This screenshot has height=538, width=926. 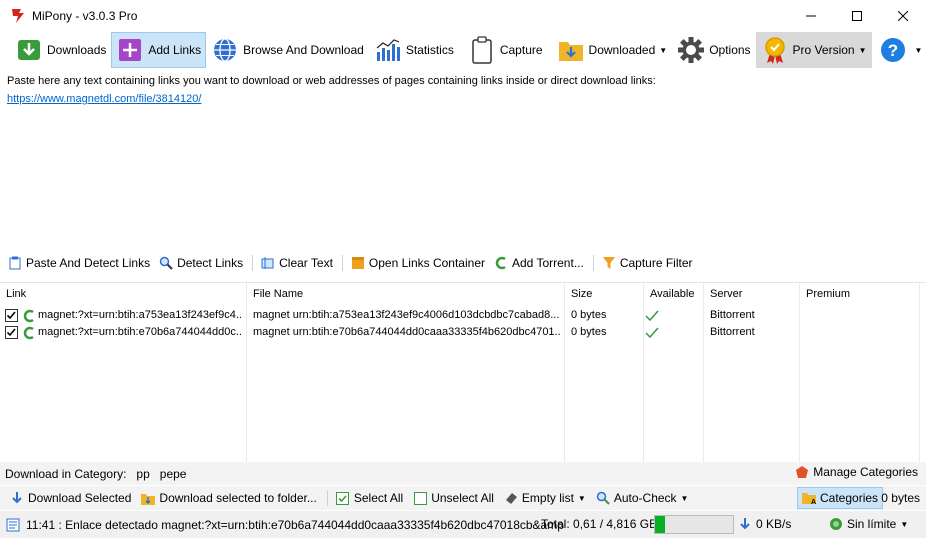 What do you see at coordinates (900, 498) in the screenshot?
I see `selected-size: 0 bytes` at bounding box center [900, 498].